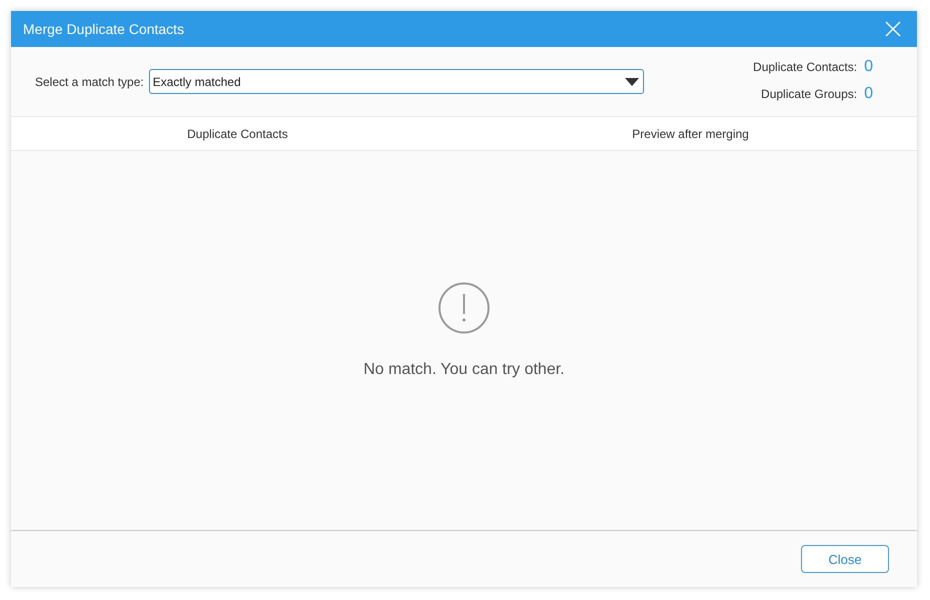 The height and width of the screenshot is (600, 930). Describe the element at coordinates (463, 370) in the screenshot. I see `empty-message: No match. You can try other.` at that location.